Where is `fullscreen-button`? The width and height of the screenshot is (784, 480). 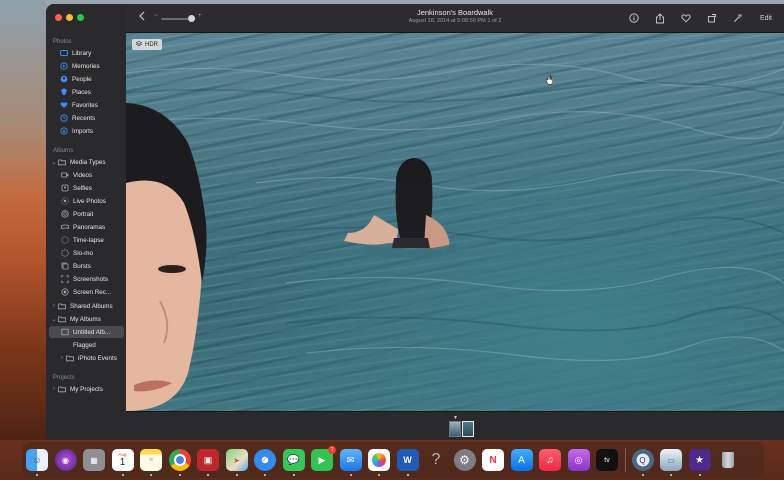
fullscreen-button is located at coordinates (80, 17).